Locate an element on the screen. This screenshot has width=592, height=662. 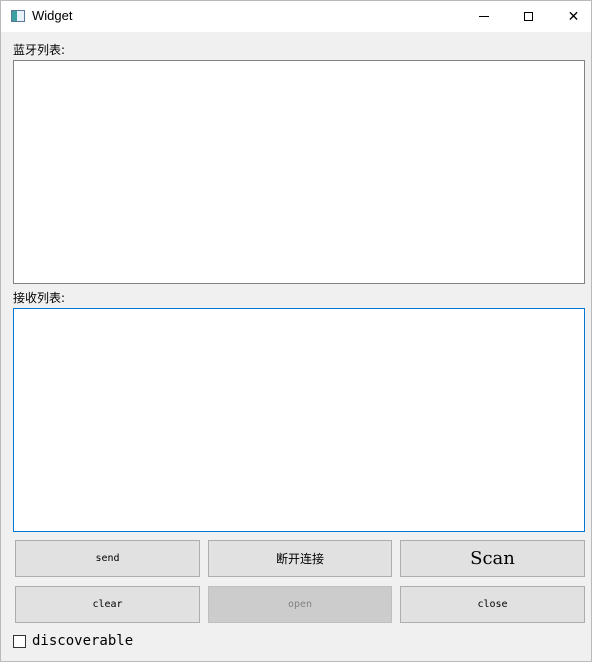
close-icon: ✕ is located at coordinates (573, 16).